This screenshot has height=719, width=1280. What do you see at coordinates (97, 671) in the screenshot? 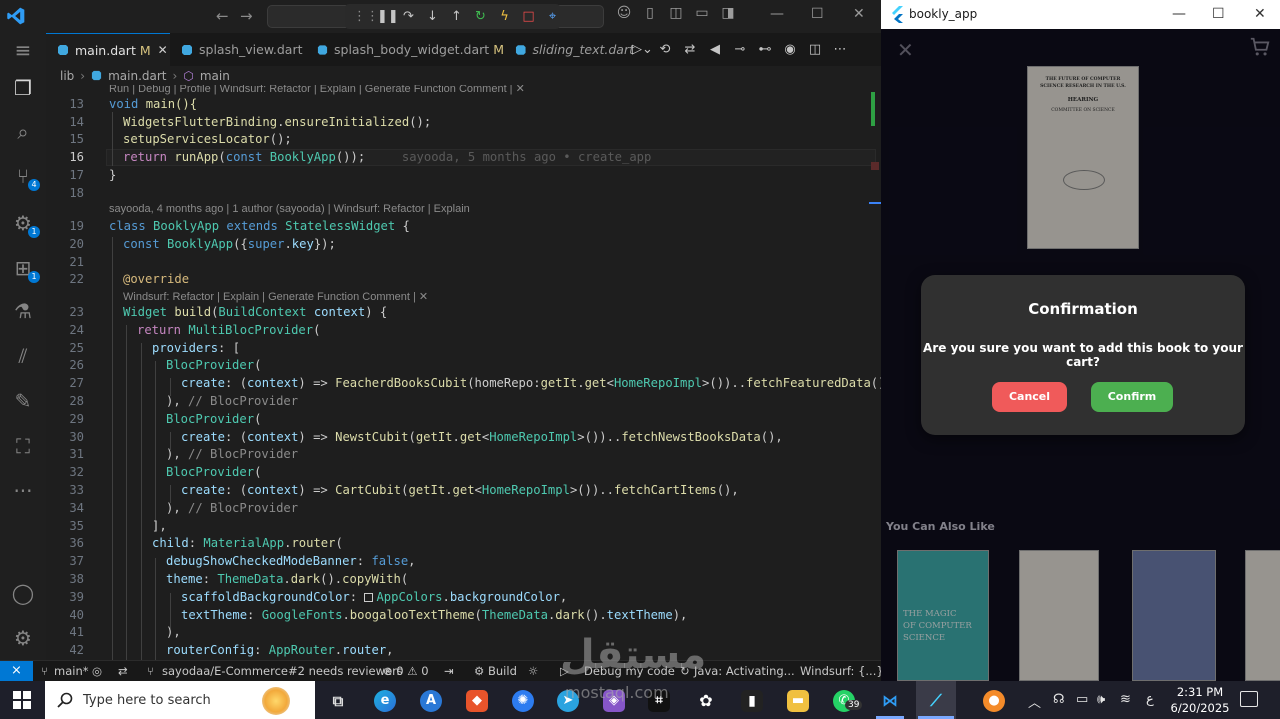
I see `sync-icon: ◎` at bounding box center [97, 671].